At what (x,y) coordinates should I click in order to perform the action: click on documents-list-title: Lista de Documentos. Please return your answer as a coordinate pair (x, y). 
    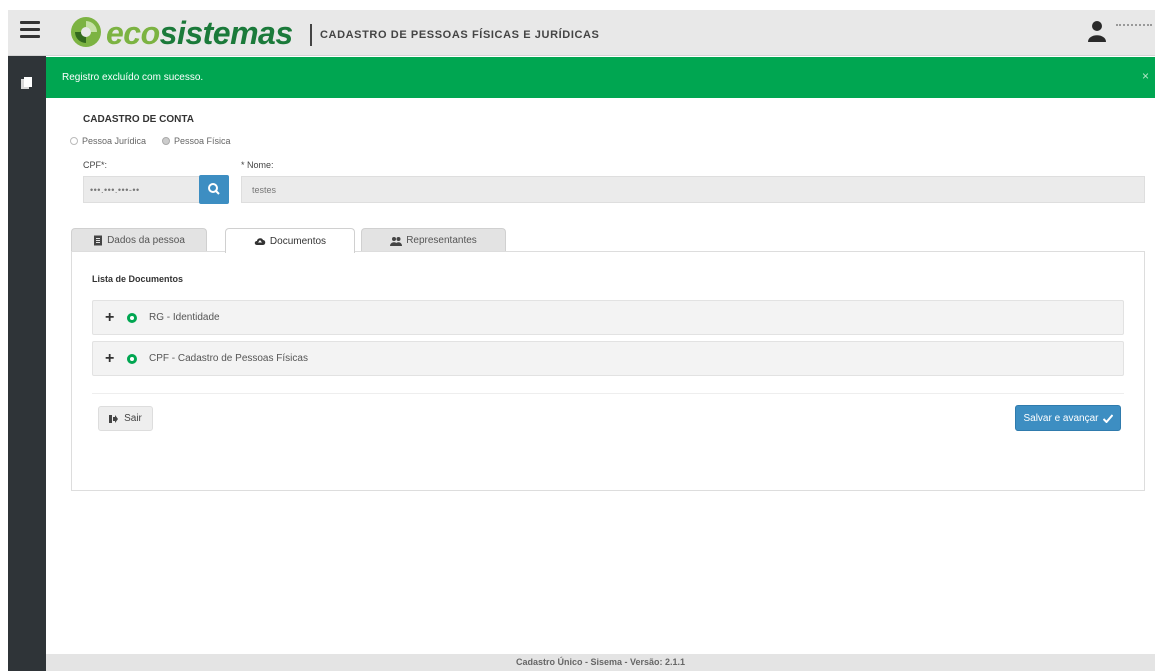
    Looking at the image, I should click on (138, 279).